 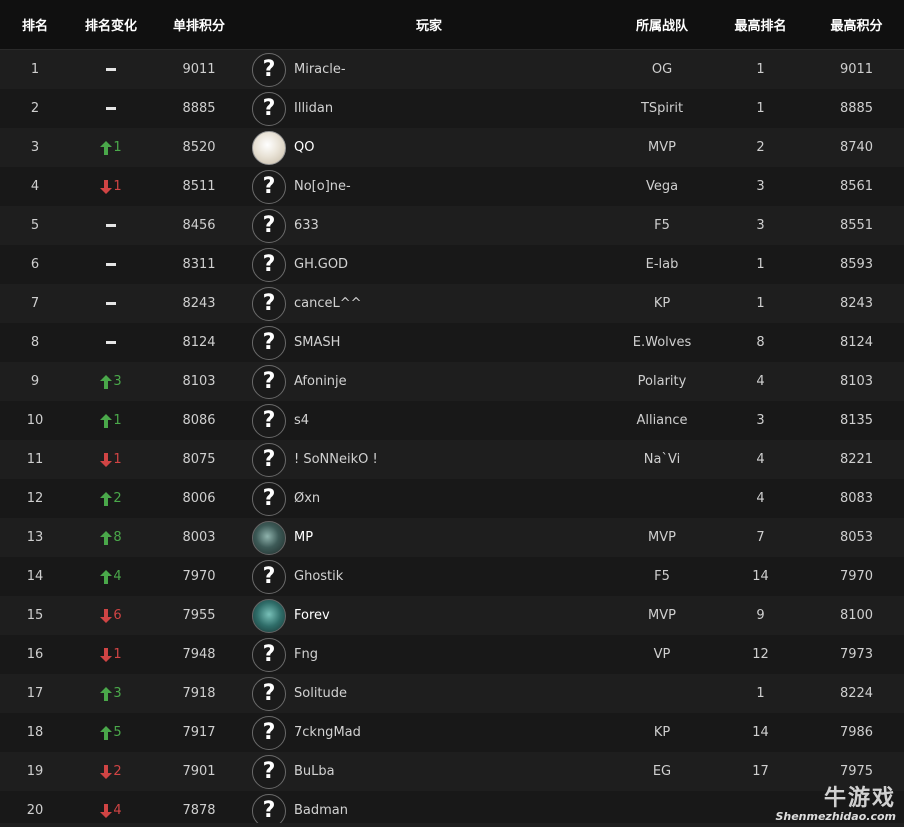 What do you see at coordinates (328, 303) in the screenshot?
I see `player-name-link: canceL^^` at bounding box center [328, 303].